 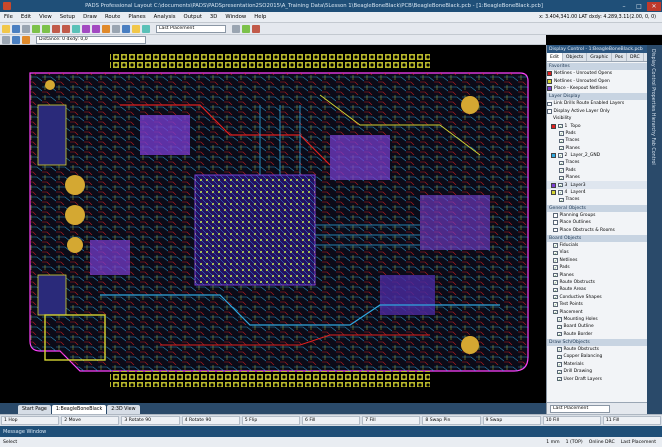 I want to click on drawing-item: ✓ User Draft Layers, so click(x=597, y=378).